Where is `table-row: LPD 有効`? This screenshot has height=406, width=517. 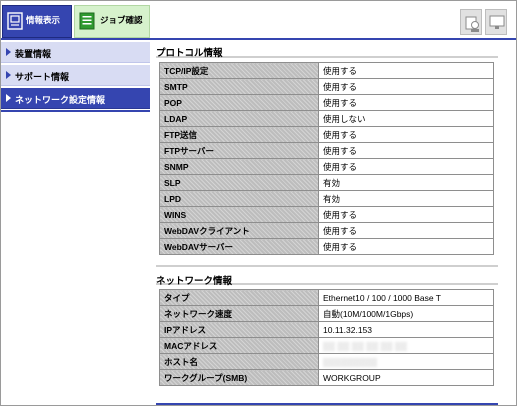
table-row: LPD 有効 is located at coordinates (326, 198).